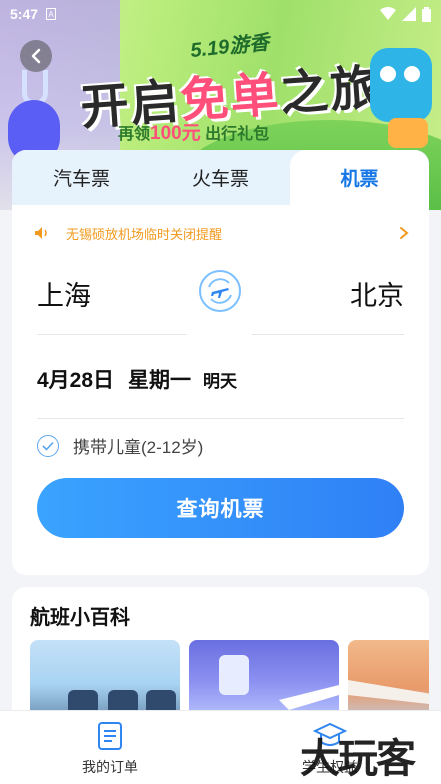 Image resolution: width=441 pixels, height=784 pixels. I want to click on banner-title-part-3: 之旅, so click(330, 91).